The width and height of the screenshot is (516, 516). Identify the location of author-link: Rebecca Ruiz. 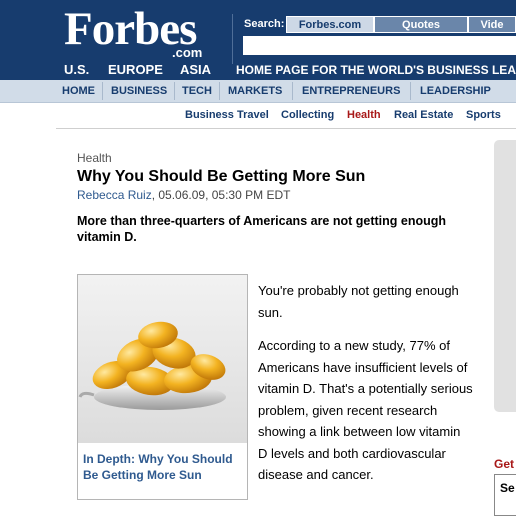
(114, 195).